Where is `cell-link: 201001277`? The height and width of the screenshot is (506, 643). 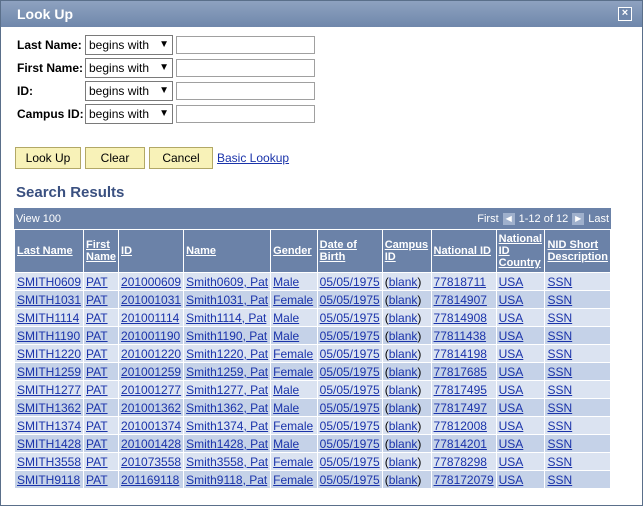 cell-link: 201001277 is located at coordinates (151, 390).